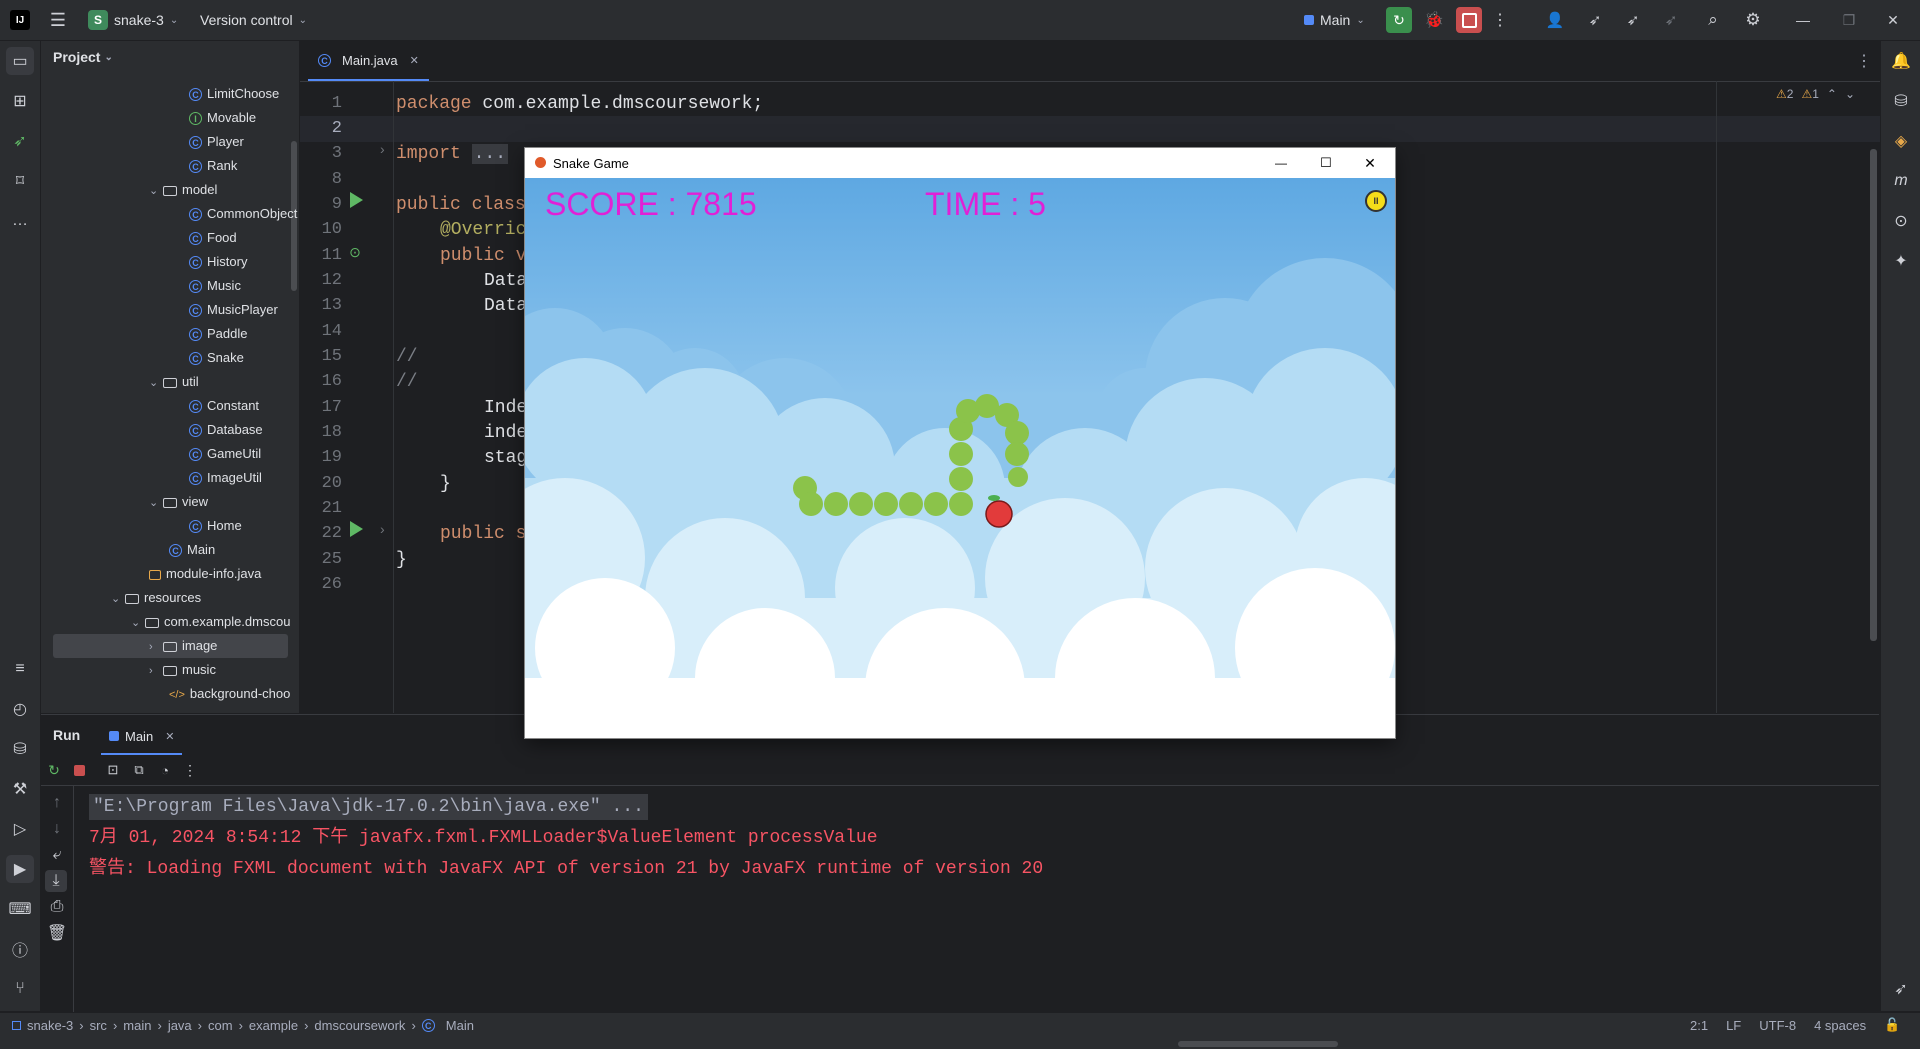 The image size is (1920, 1049). Describe the element at coordinates (1901, 989) in the screenshot. I see `jrebel-icon: ➶` at that location.